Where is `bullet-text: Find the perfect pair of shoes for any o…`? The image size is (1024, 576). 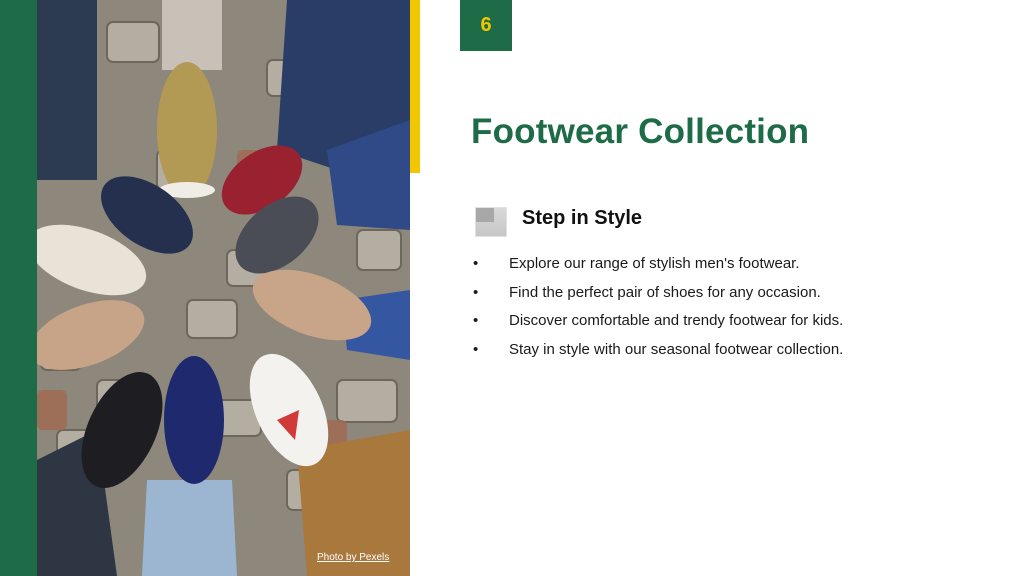 bullet-text: Find the perfect pair of shoes for any o… is located at coordinates (665, 292).